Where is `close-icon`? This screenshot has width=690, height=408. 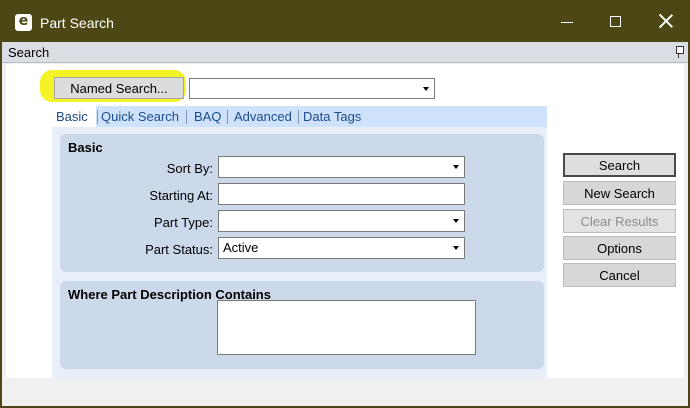
close-icon is located at coordinates (666, 21).